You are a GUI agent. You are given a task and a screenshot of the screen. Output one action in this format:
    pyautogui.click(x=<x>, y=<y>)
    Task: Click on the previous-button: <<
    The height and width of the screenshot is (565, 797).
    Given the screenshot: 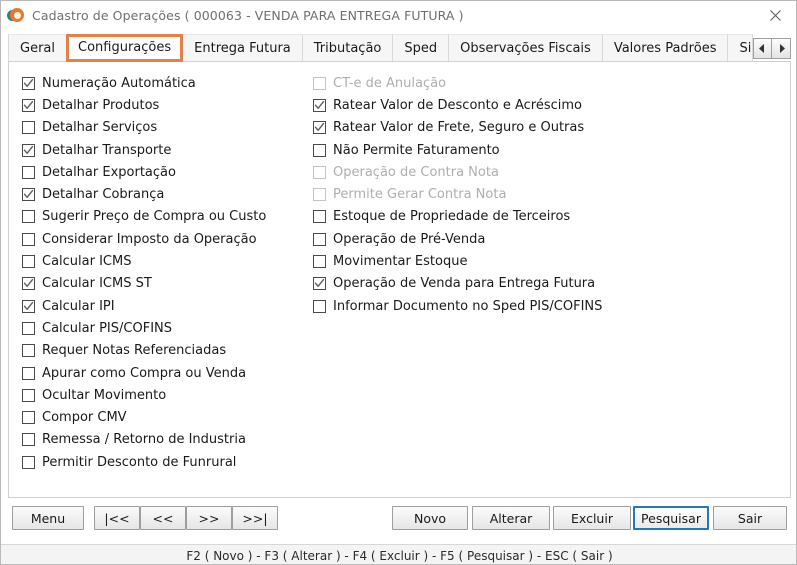 What is the action you would take?
    pyautogui.click(x=163, y=518)
    